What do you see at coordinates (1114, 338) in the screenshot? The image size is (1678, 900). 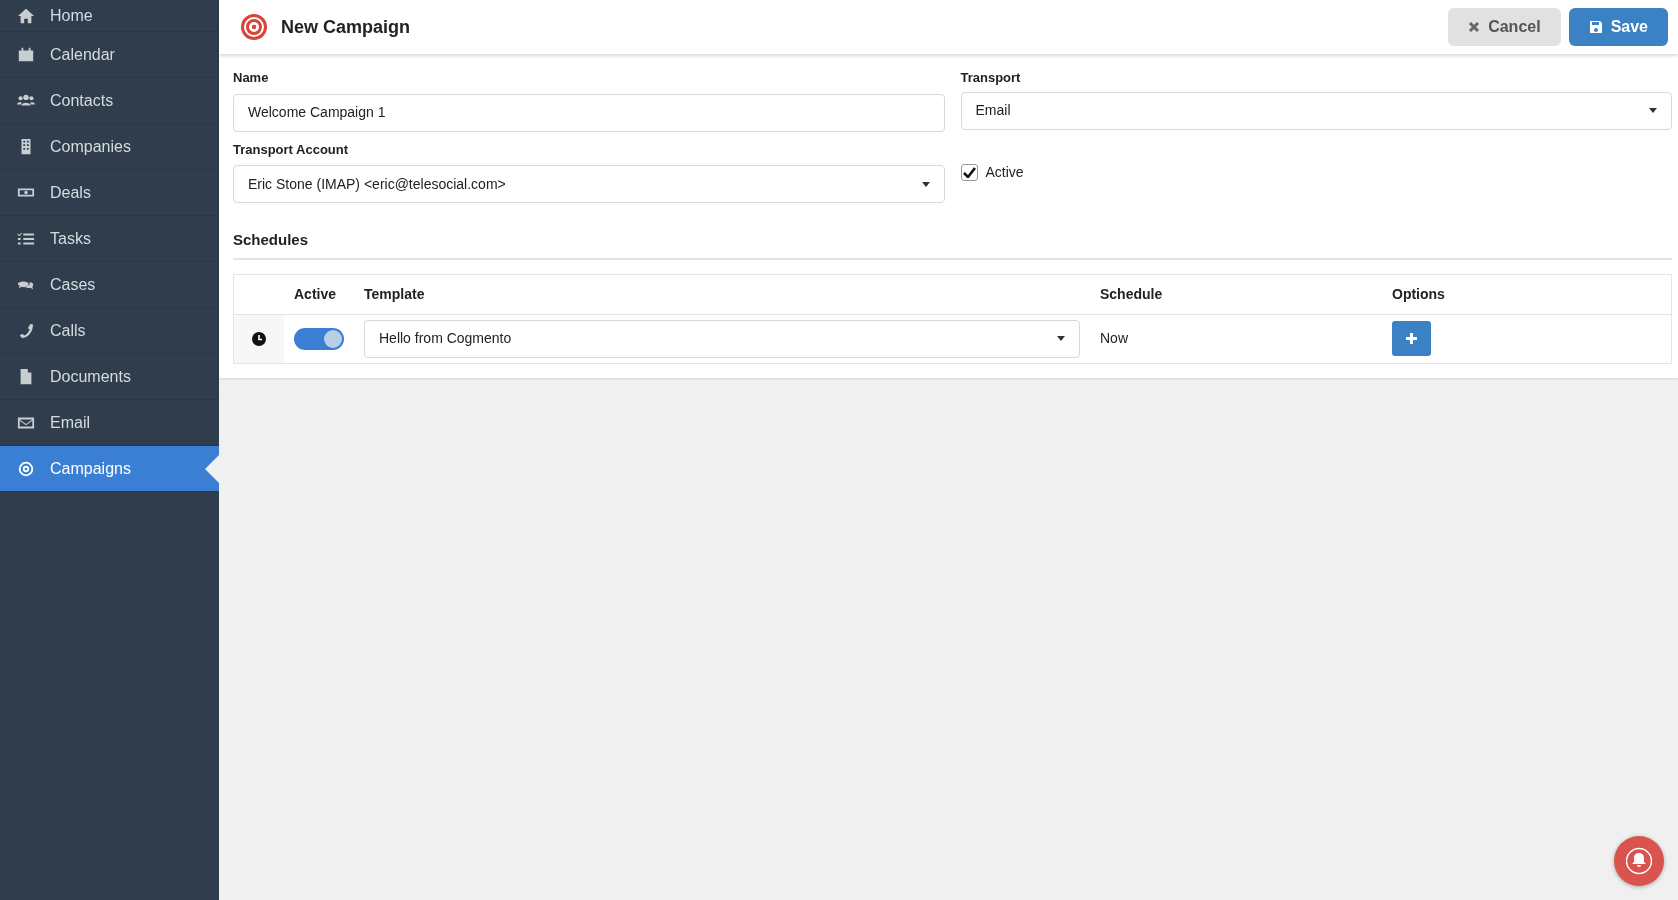 I see `table-cell-text: Now` at bounding box center [1114, 338].